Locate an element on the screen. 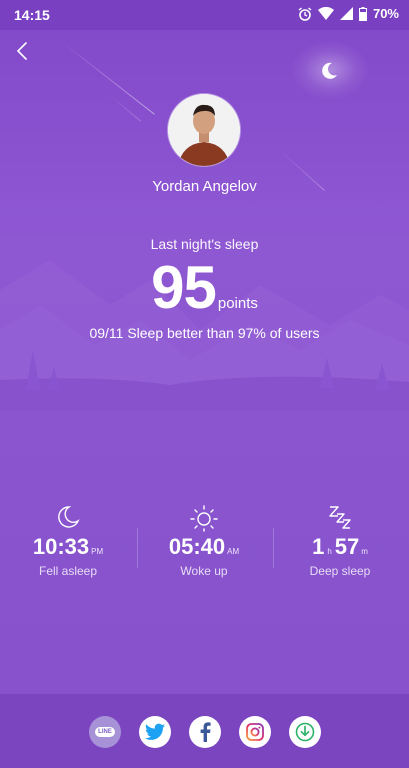  alarm-icon is located at coordinates (305, 13).